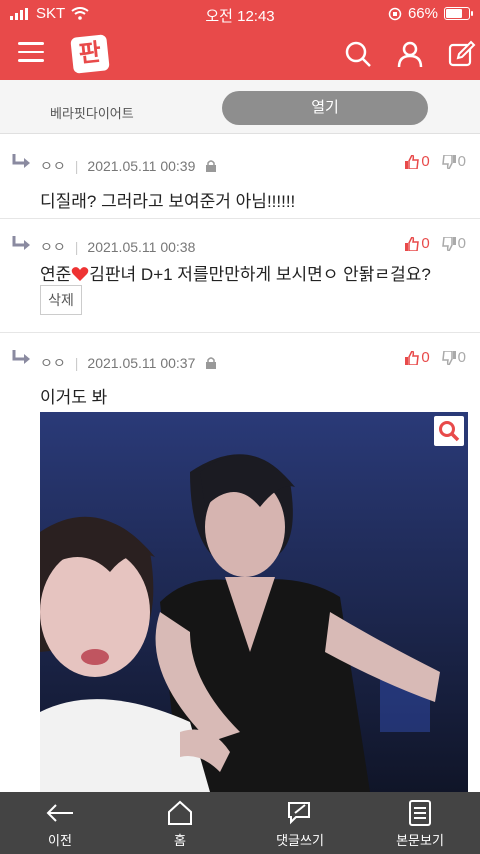 This screenshot has width=480, height=854. I want to click on nav-back: 이전, so click(60, 823).